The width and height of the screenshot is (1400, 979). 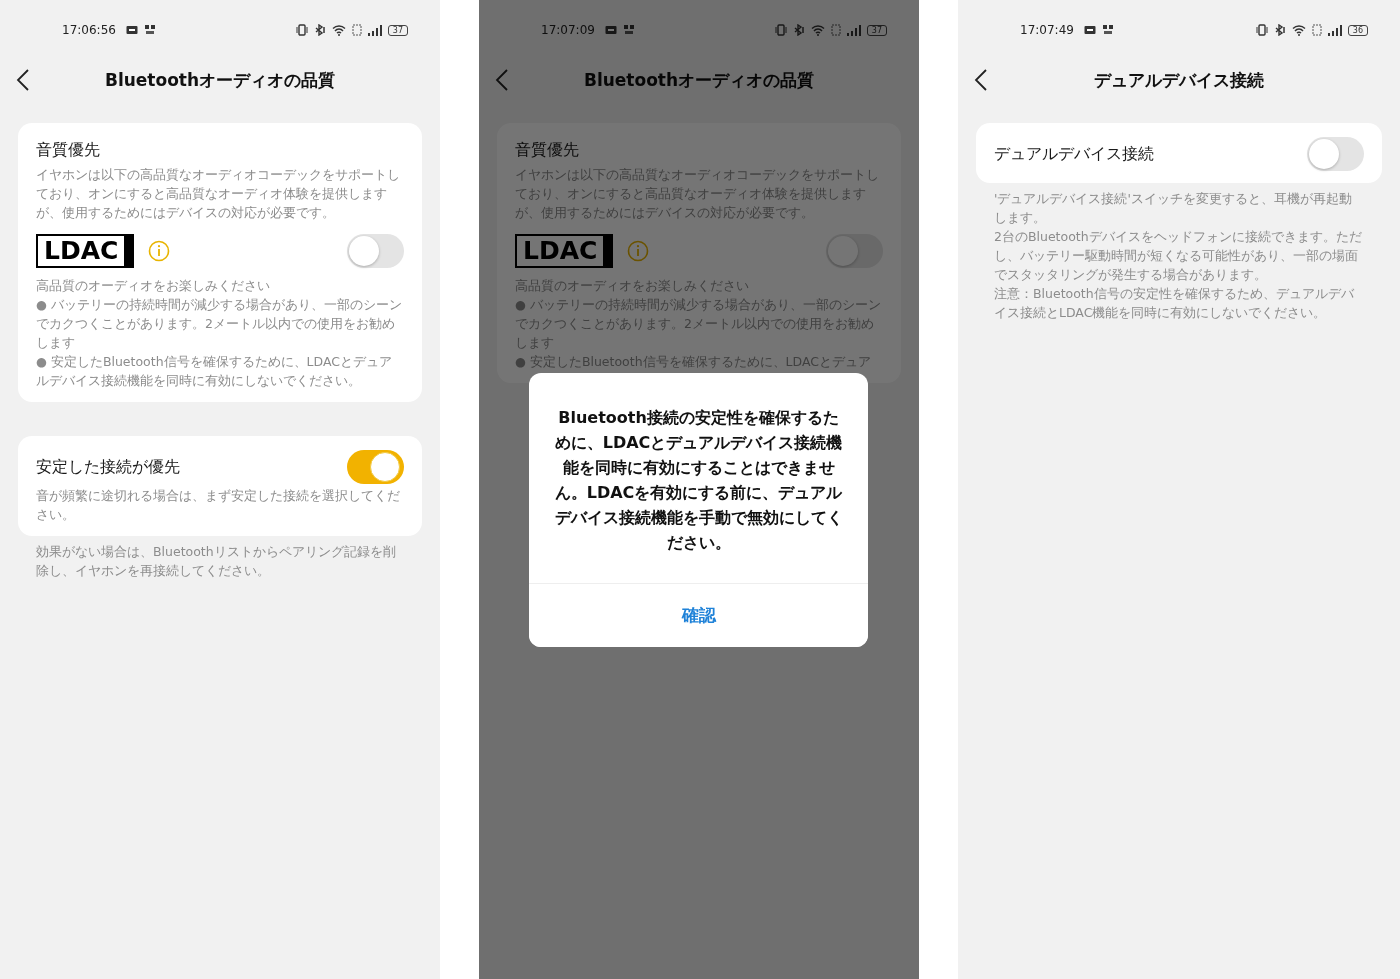 I want to click on page-title: デュアルデバイス接続, so click(x=1179, y=80).